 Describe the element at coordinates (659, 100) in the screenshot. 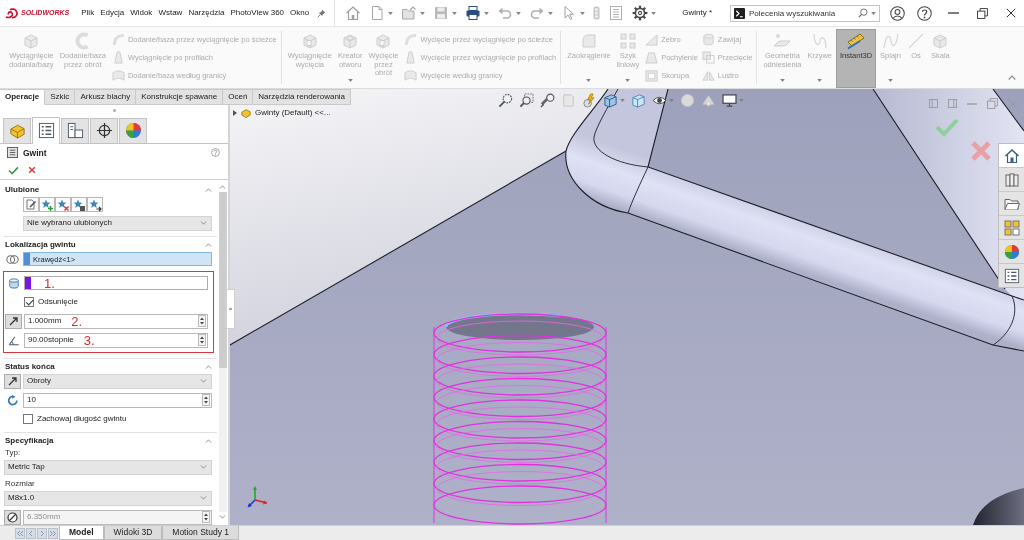

I see `eye-icon` at that location.